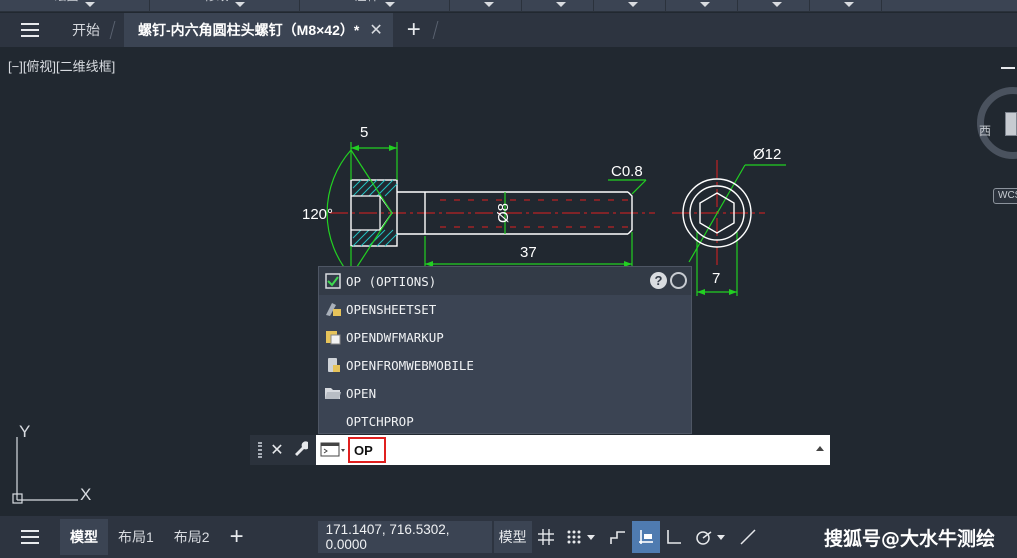  I want to click on ribbon-panel-layers, so click(486, 6).